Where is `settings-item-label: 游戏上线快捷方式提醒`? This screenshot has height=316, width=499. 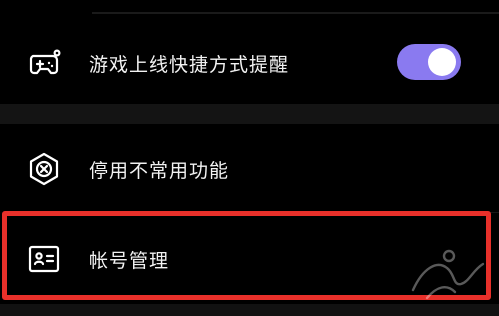
settings-item-label: 游戏上线快捷方式提醒 is located at coordinates (189, 64).